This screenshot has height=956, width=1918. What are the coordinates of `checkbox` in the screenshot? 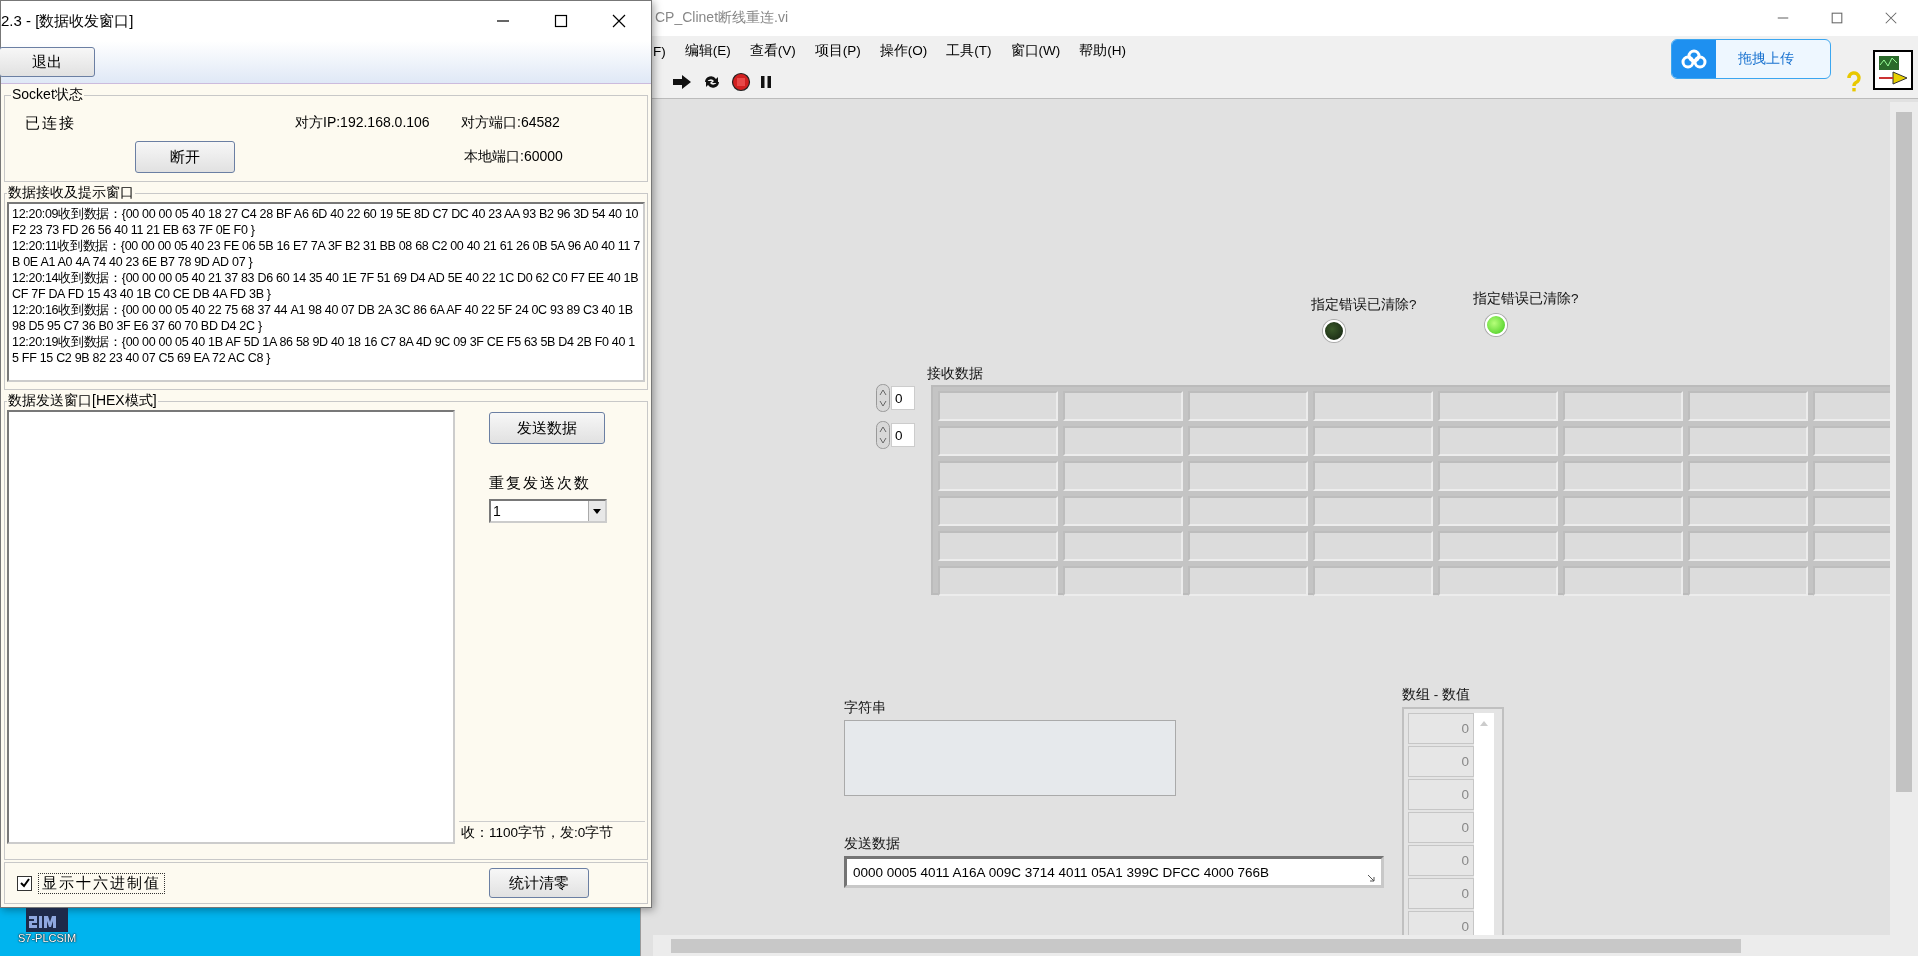 It's located at (24, 883).